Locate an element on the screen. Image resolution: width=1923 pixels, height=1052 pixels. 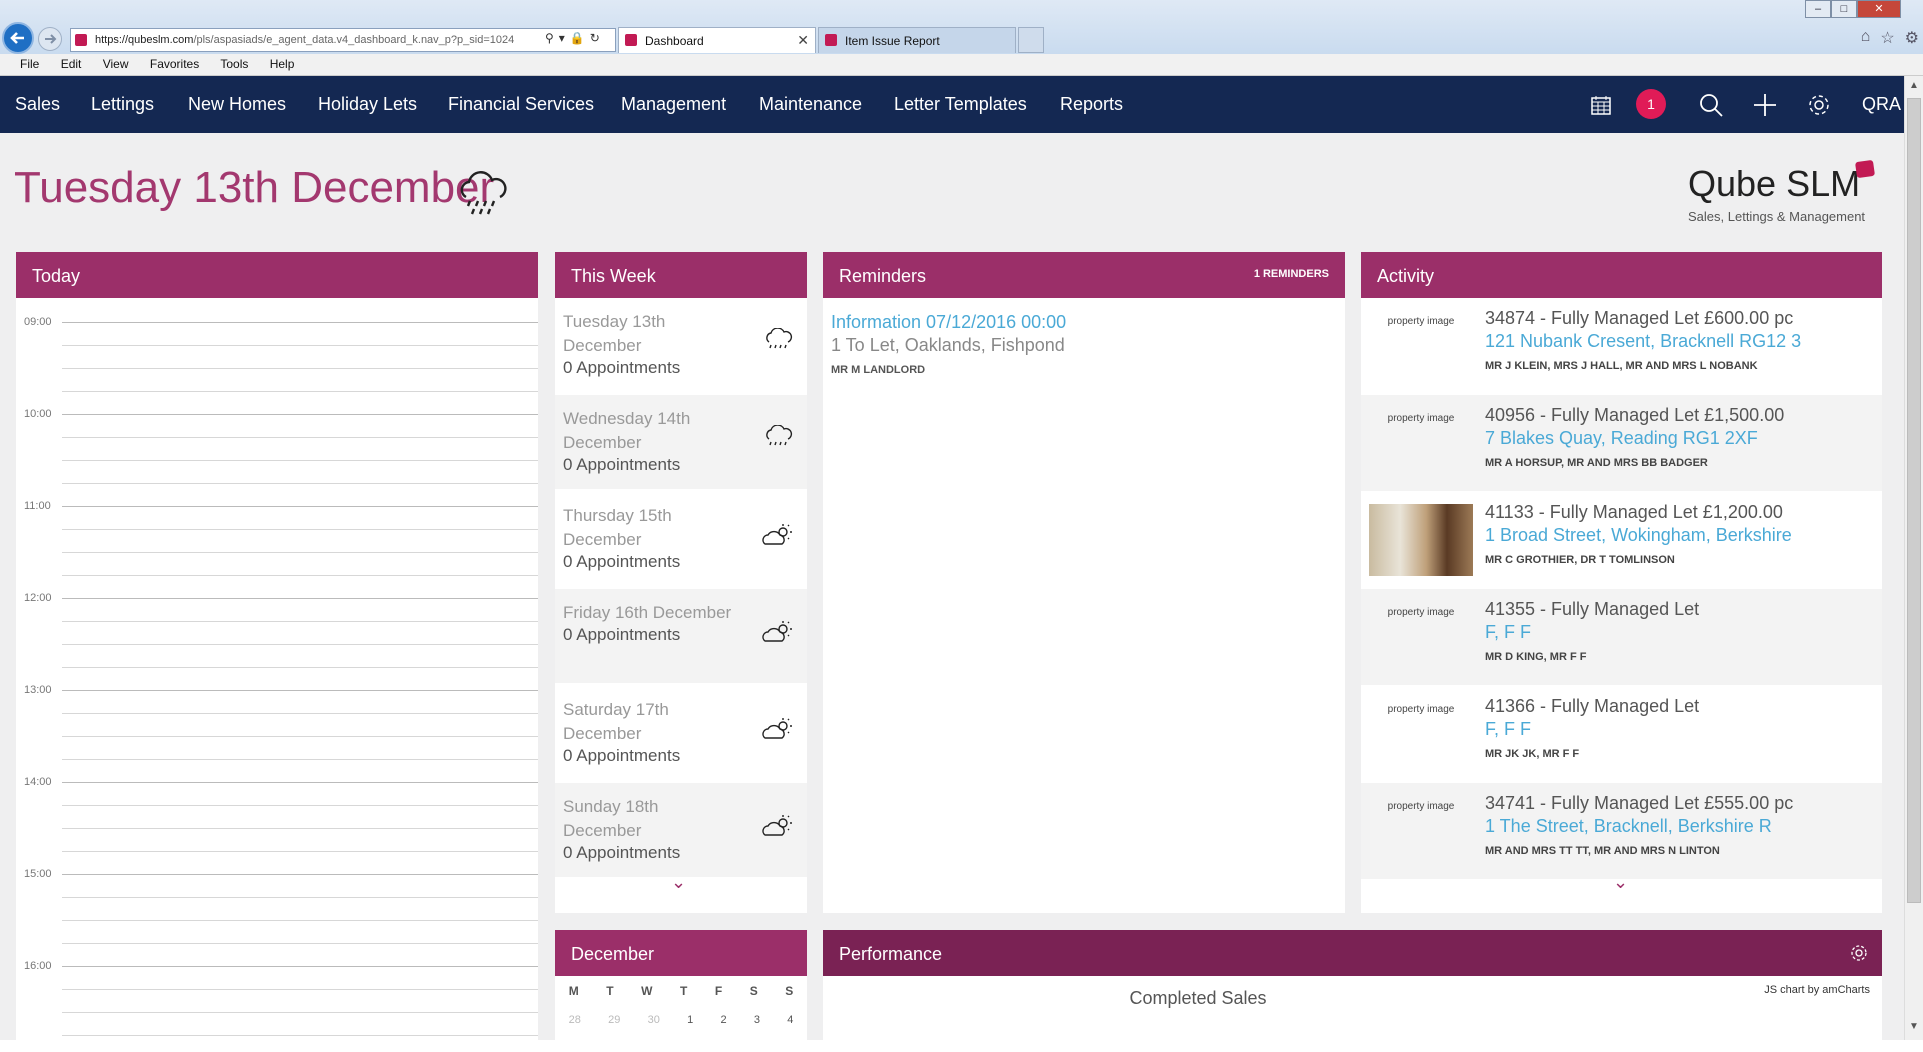
nav-lettings: Lettings is located at coordinates (122, 104).